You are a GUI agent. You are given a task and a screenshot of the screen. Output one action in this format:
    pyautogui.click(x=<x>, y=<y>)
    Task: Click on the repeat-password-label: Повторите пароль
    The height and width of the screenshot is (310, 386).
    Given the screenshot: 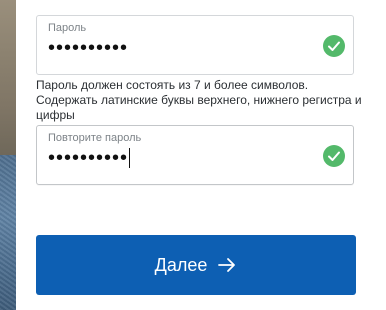 What is the action you would take?
    pyautogui.click(x=95, y=138)
    